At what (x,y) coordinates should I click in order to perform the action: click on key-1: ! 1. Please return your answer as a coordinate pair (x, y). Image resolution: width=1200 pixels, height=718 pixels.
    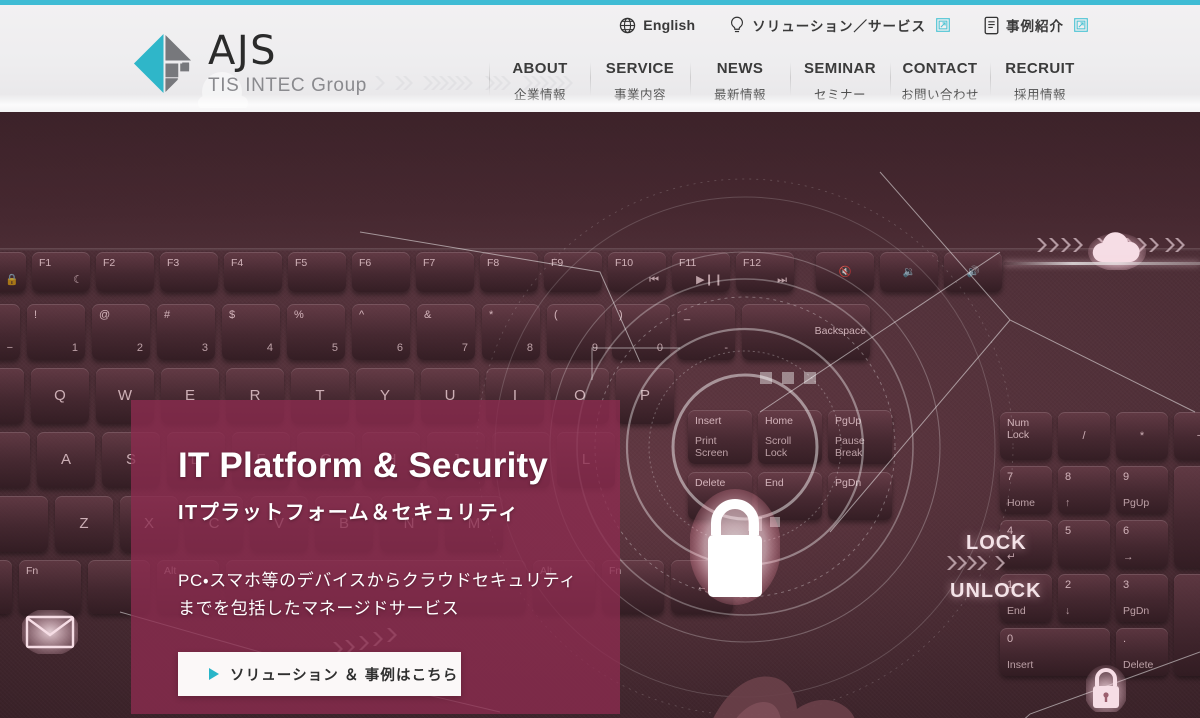
    Looking at the image, I should click on (56, 332).